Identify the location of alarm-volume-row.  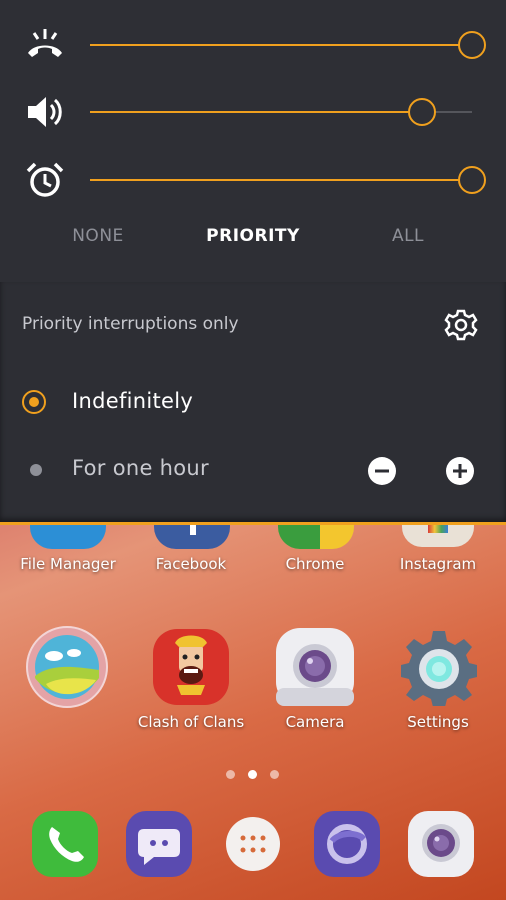
(253, 180).